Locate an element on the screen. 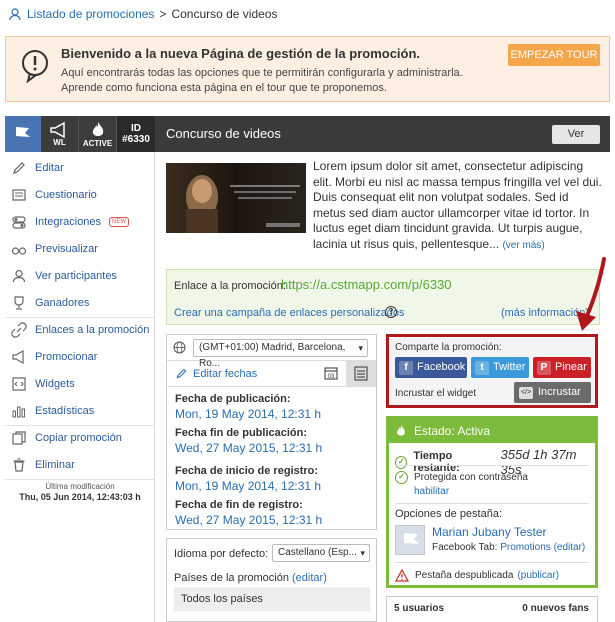  list-view-button is located at coordinates (361, 373).